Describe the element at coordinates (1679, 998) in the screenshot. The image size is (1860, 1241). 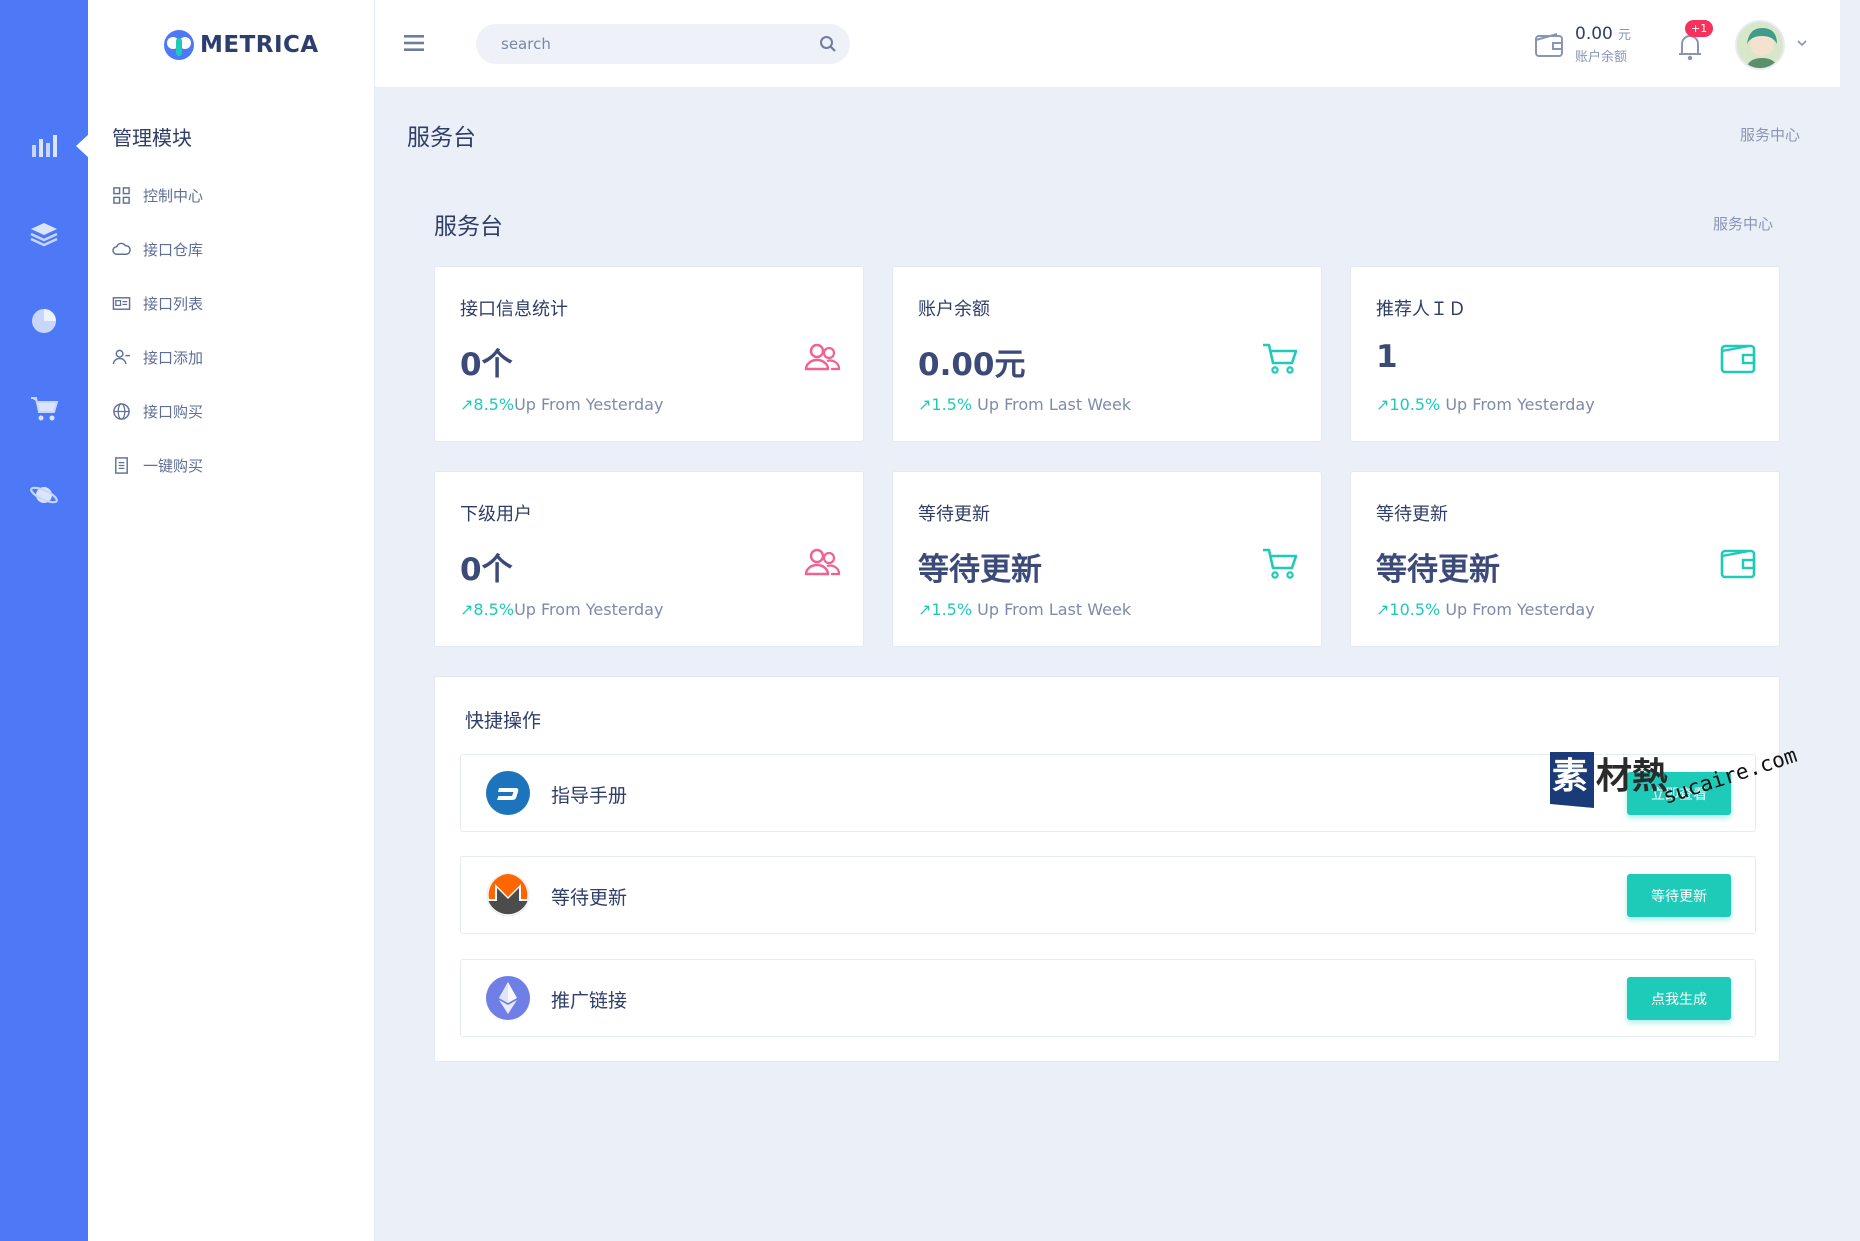
I see `generate-link-button: 点我生成` at that location.